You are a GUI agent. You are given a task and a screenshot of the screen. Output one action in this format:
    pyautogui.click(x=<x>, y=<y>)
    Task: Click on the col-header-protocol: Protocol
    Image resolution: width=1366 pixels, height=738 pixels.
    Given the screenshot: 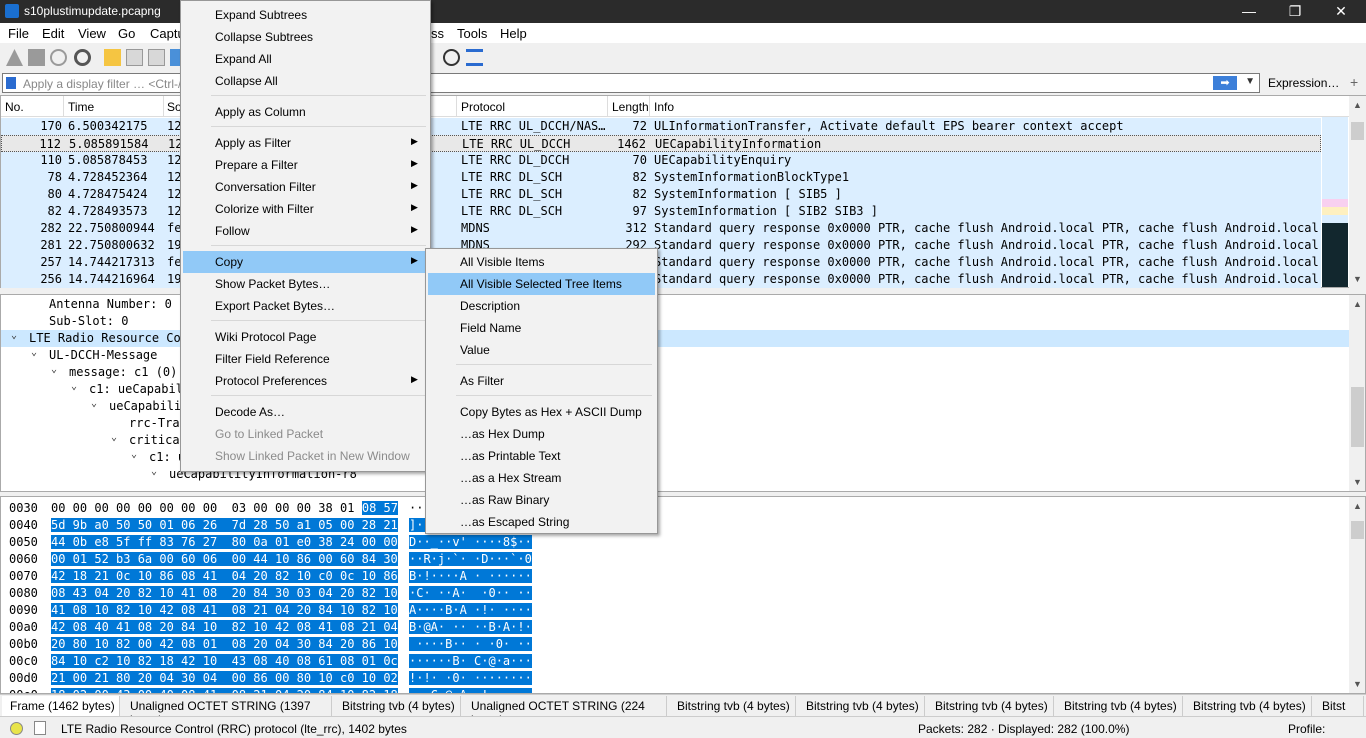 What is the action you would take?
    pyautogui.click(x=483, y=107)
    